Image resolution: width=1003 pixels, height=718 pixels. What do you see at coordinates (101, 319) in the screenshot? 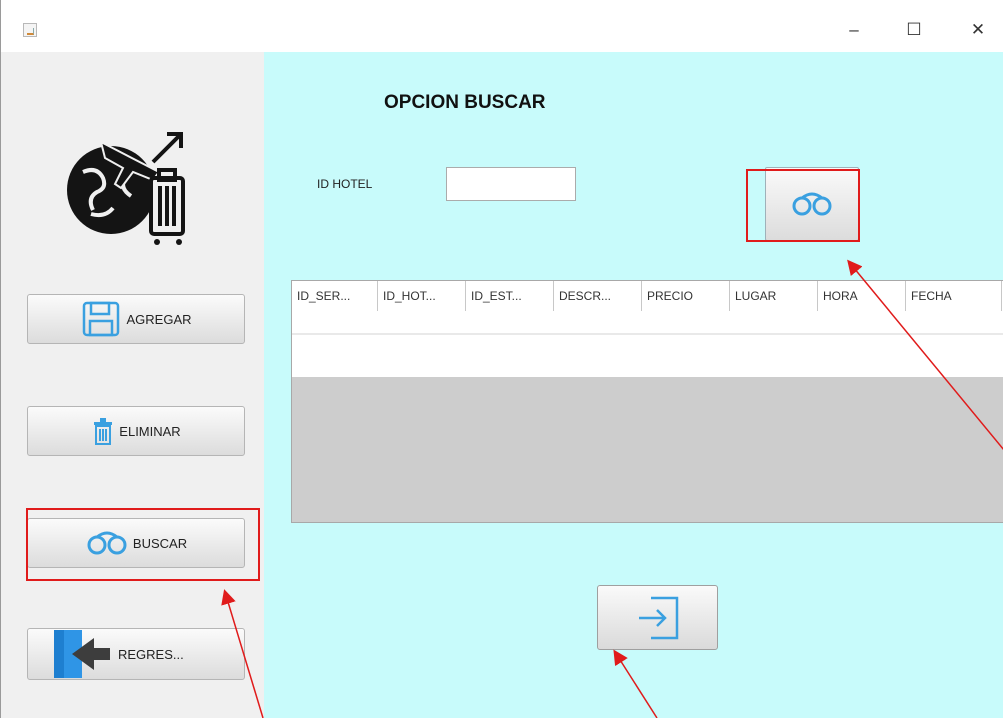
I see `save-icon` at bounding box center [101, 319].